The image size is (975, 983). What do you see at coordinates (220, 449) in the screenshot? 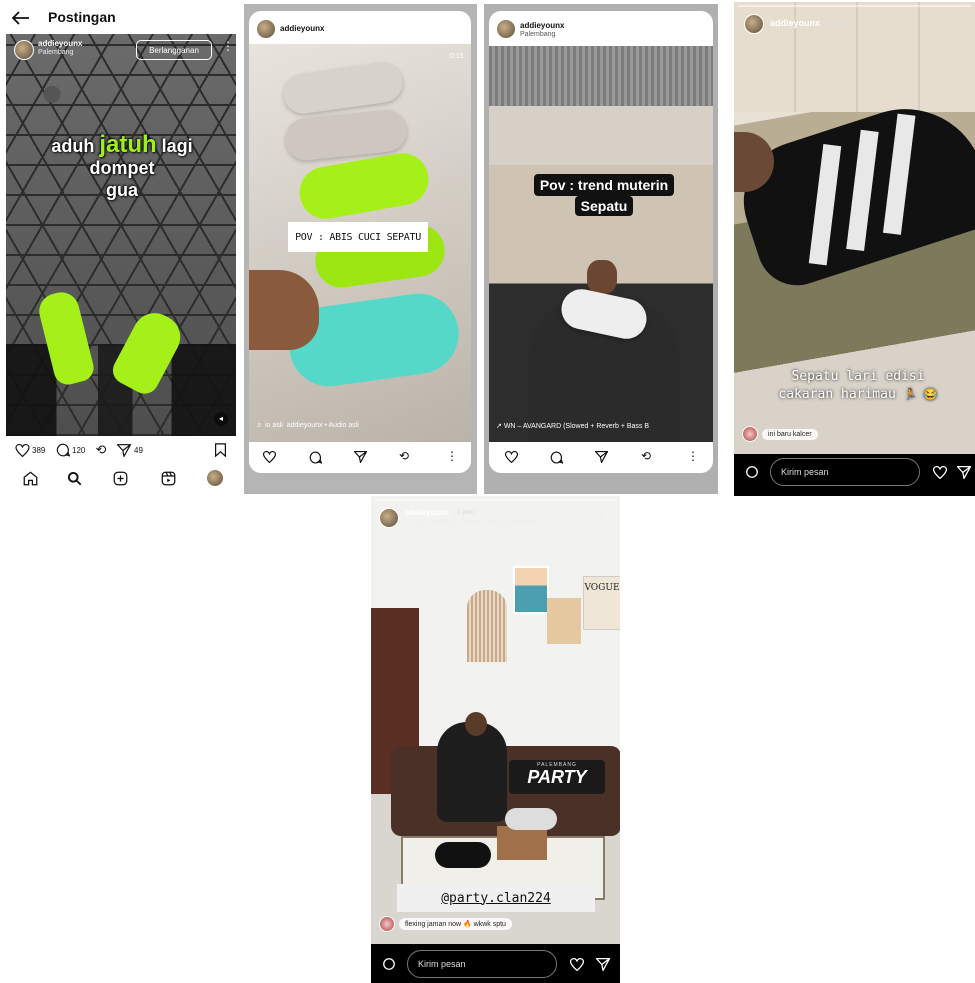
I see `bookmark-icon` at bounding box center [220, 449].